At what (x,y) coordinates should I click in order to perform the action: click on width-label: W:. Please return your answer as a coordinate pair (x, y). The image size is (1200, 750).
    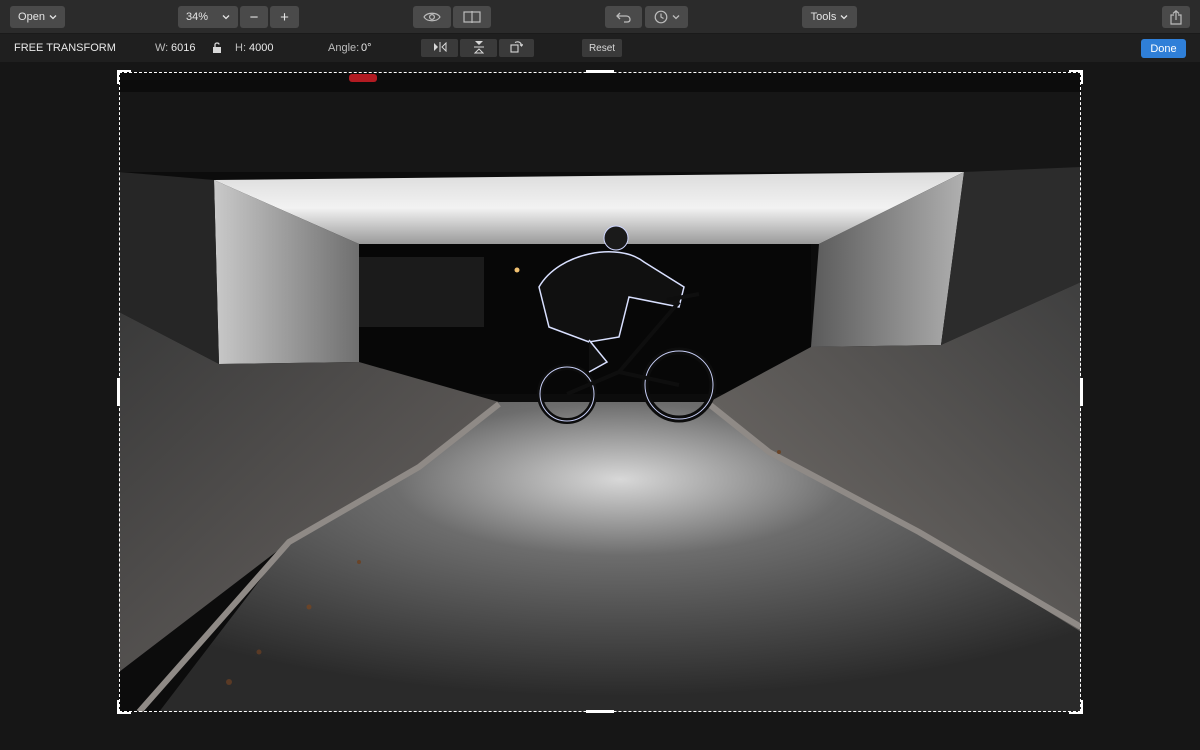
    Looking at the image, I should click on (162, 48).